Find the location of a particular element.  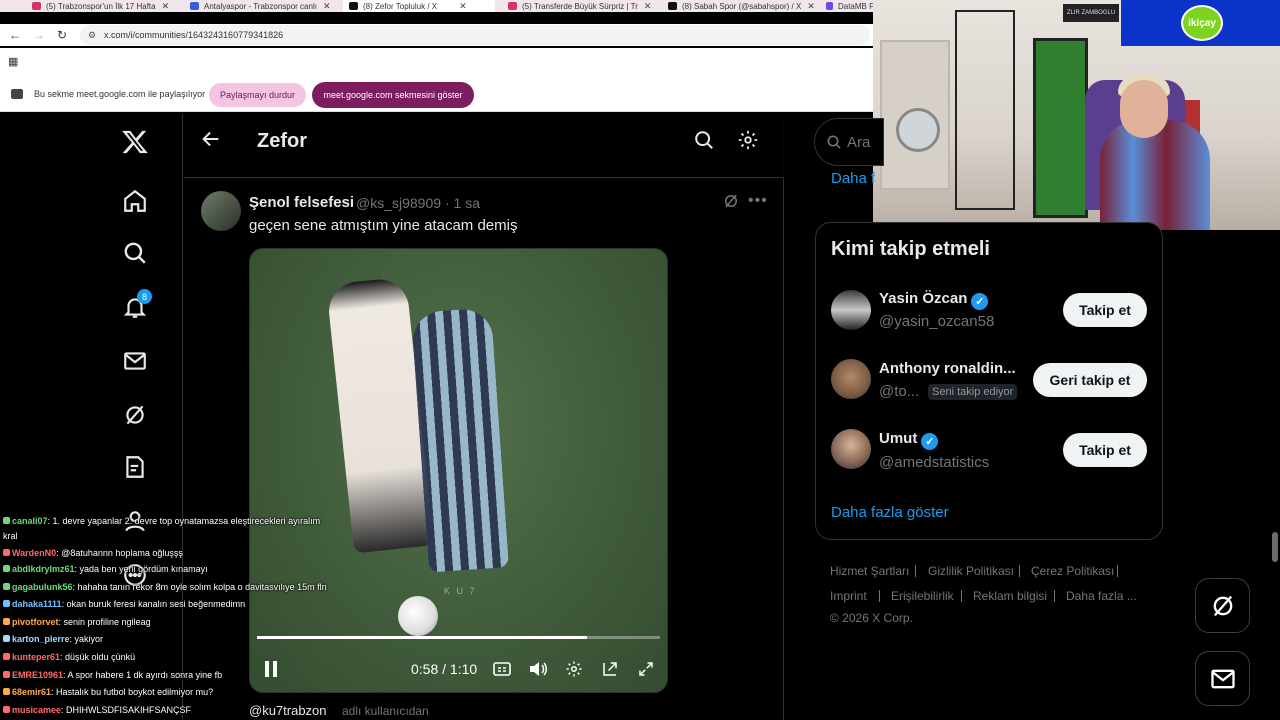

footer-link-ads-info: Reklam bilgisi is located at coordinates (1010, 596).